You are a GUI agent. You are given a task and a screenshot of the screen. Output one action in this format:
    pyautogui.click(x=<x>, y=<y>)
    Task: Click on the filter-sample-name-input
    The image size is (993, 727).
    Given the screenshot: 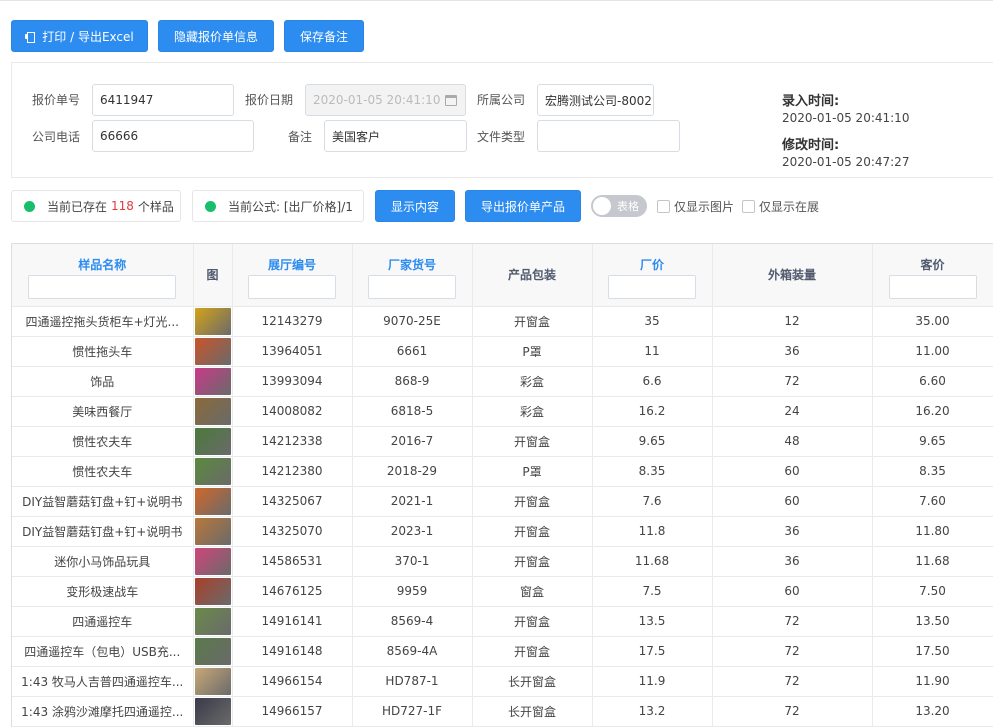 What is the action you would take?
    pyautogui.click(x=102, y=287)
    